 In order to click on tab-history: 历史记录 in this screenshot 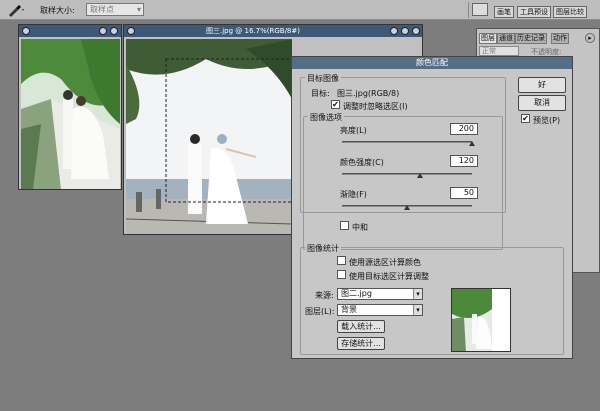, I will do `click(531, 38)`.